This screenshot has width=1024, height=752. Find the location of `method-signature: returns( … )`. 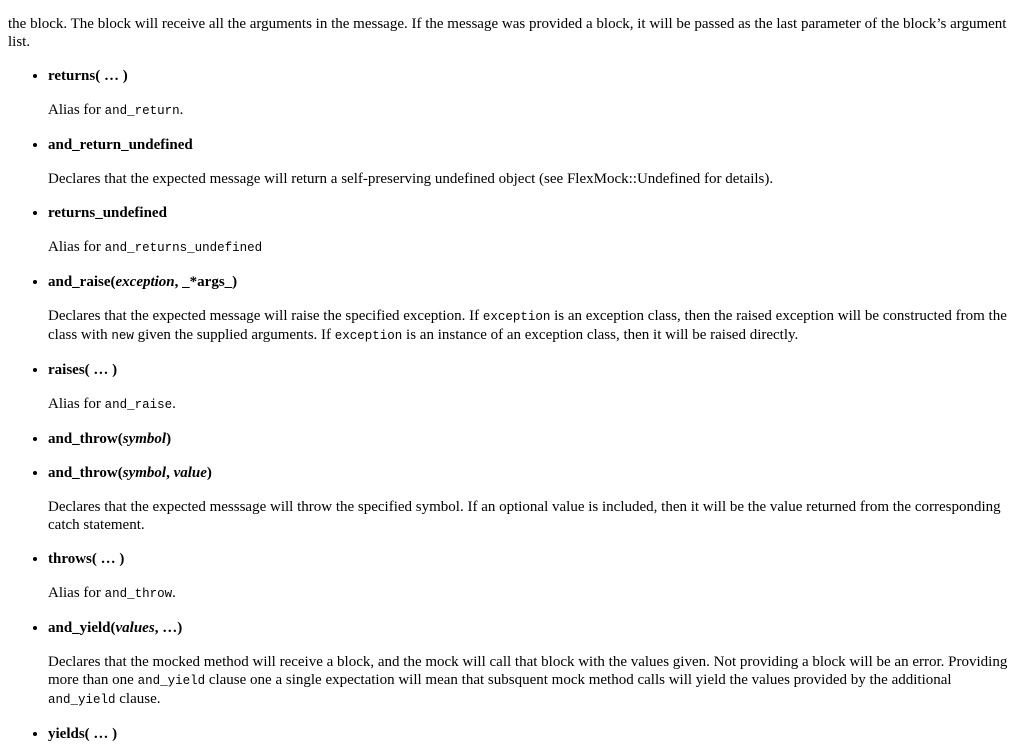

method-signature: returns( … ) is located at coordinates (532, 76).